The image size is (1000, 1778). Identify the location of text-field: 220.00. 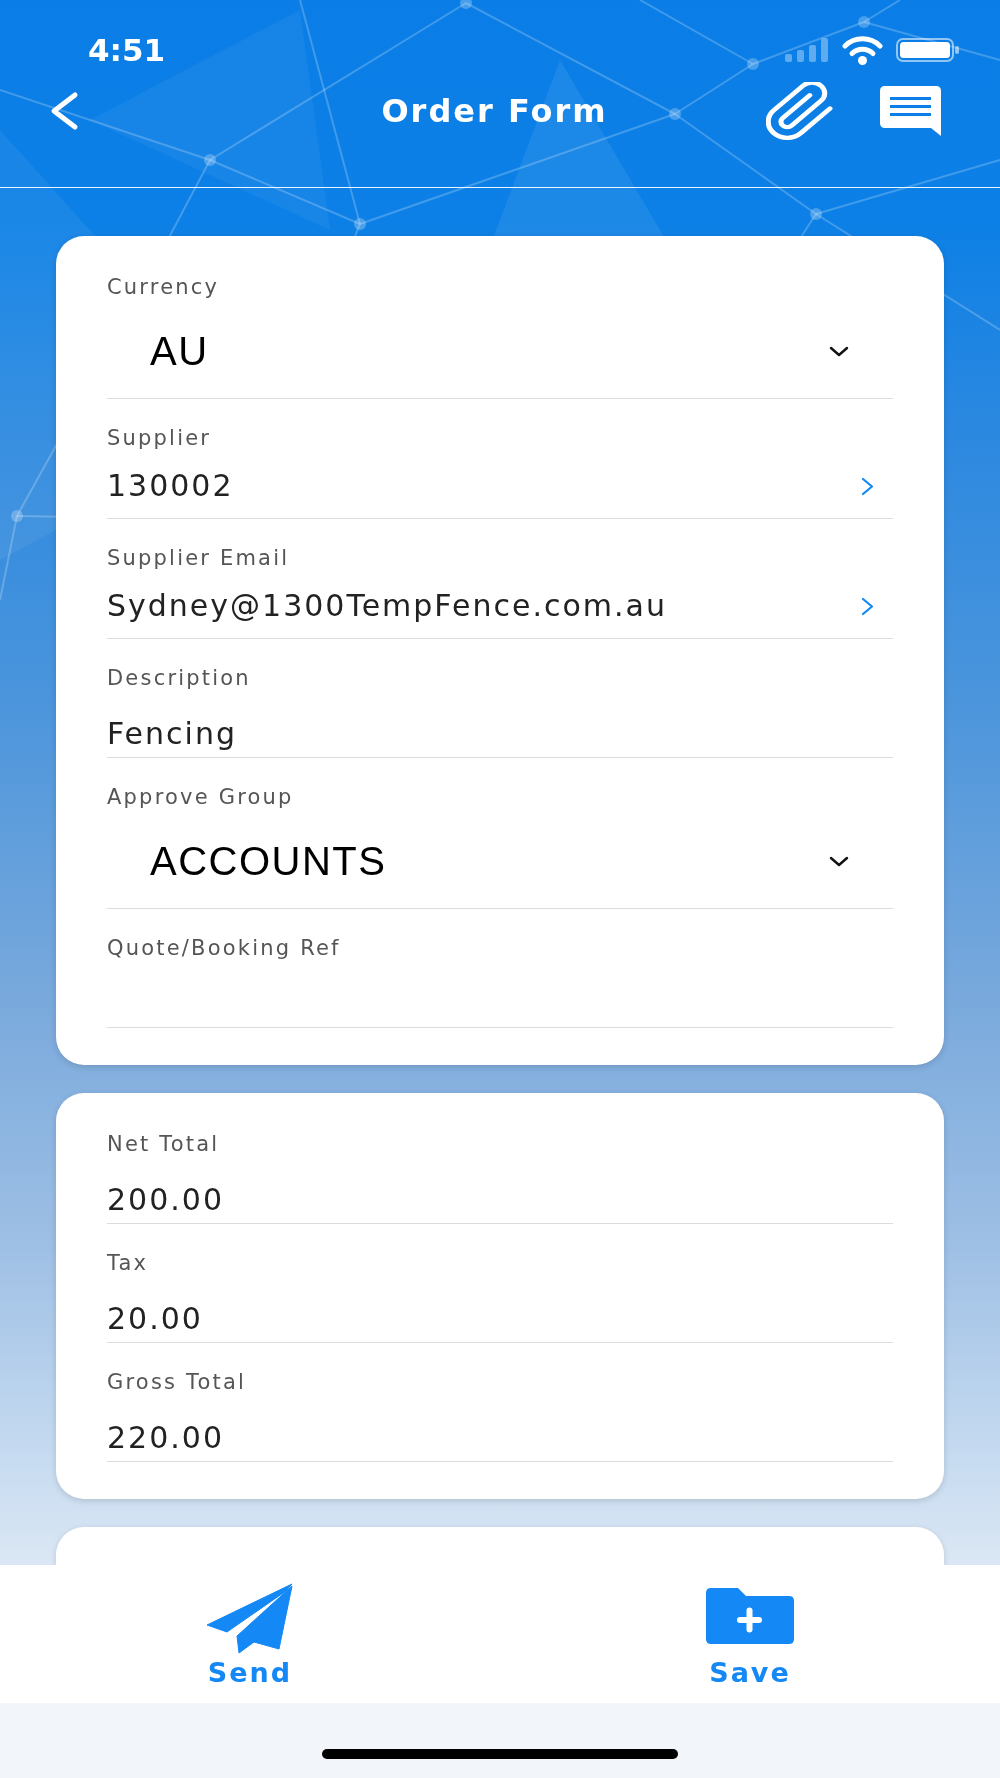
(500, 1428).